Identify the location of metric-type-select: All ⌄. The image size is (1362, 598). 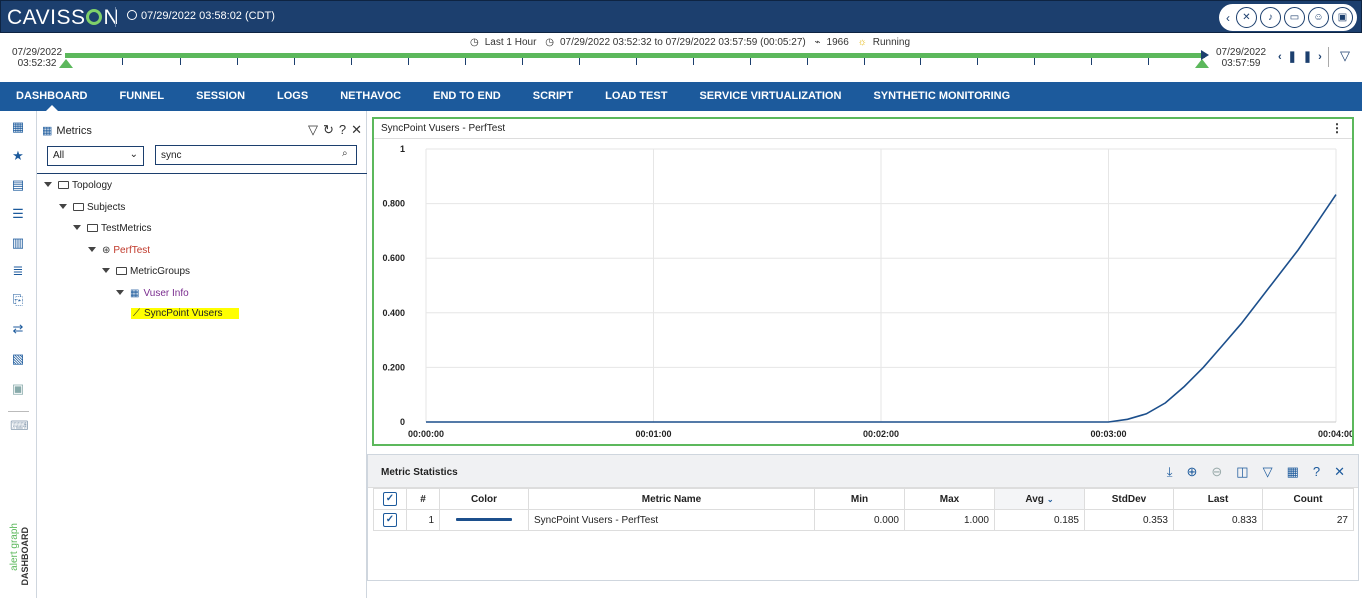
(95, 156).